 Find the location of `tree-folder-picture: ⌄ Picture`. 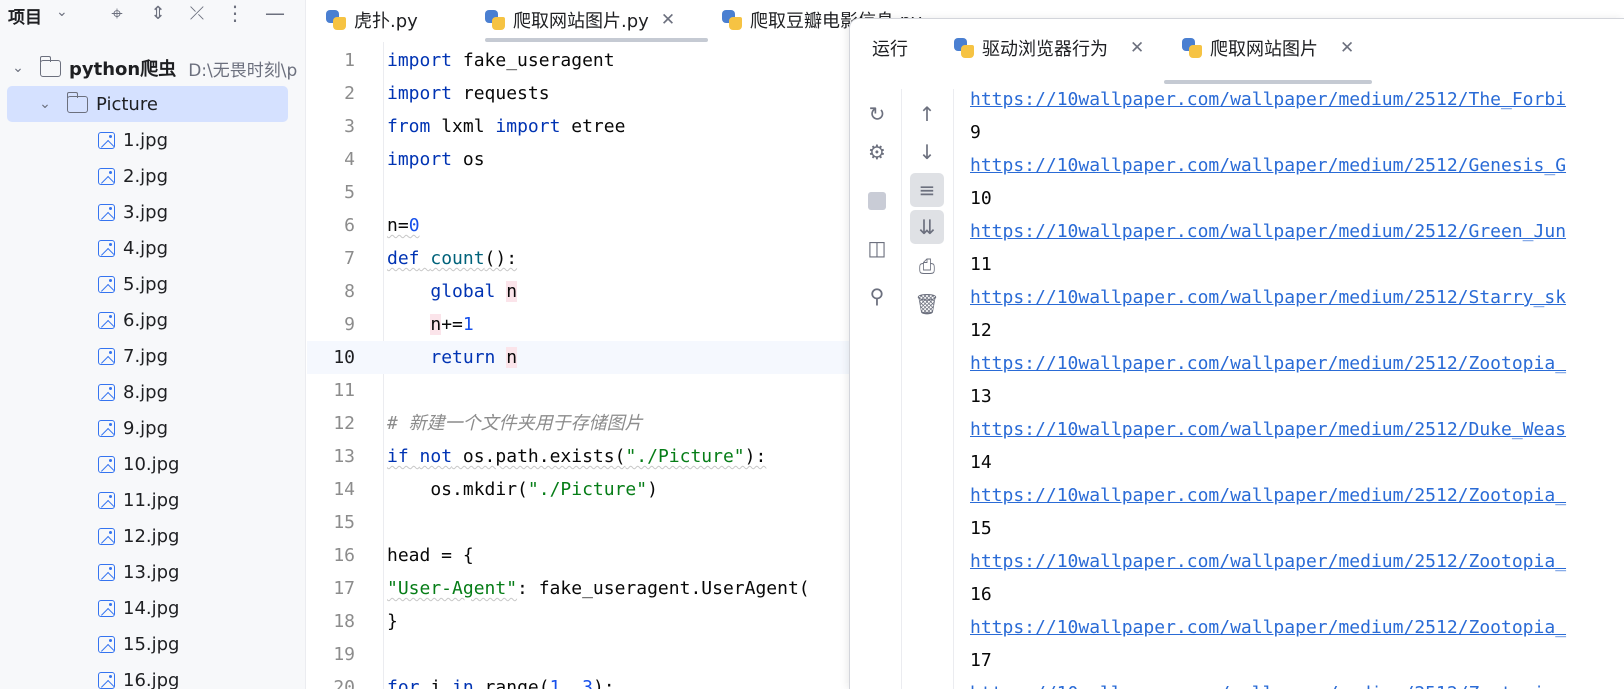

tree-folder-picture: ⌄ Picture is located at coordinates (147, 104).